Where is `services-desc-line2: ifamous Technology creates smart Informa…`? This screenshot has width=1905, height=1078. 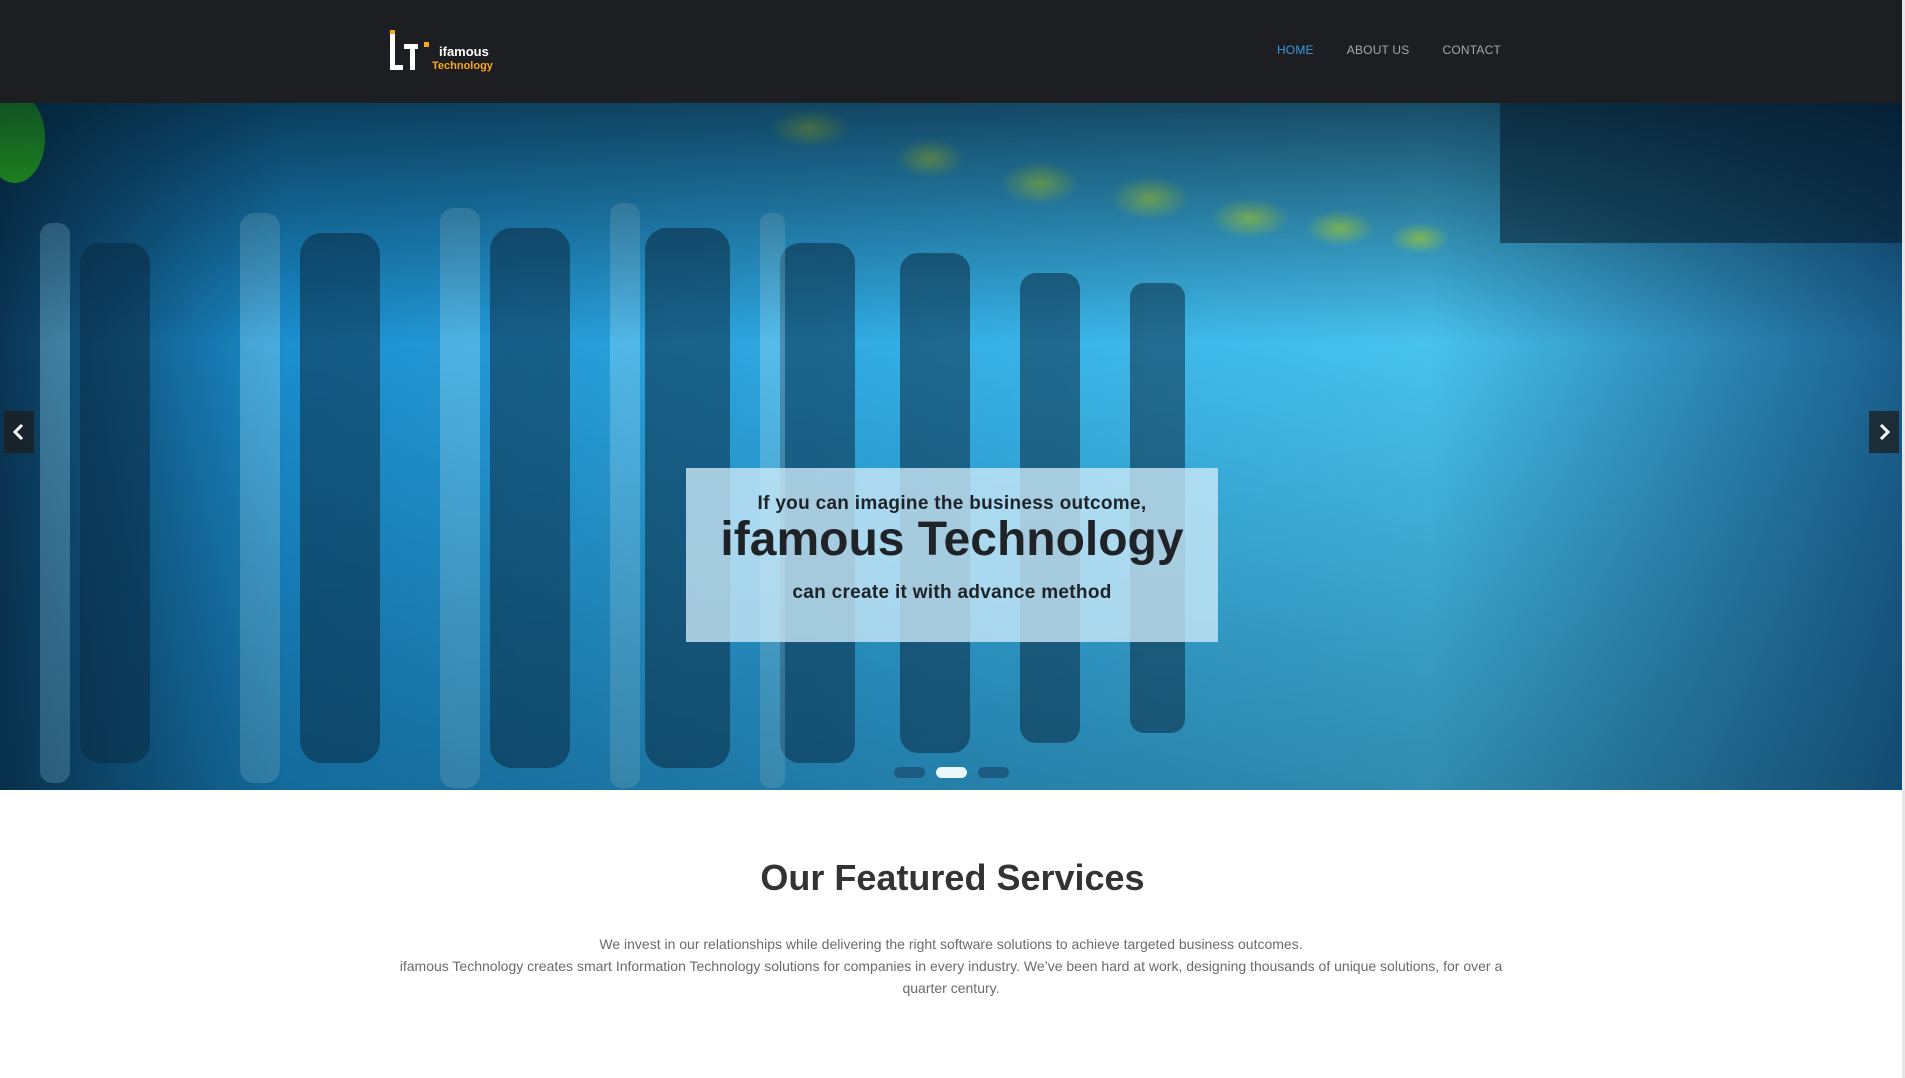 services-desc-line2: ifamous Technology creates smart Informa… is located at coordinates (951, 977).